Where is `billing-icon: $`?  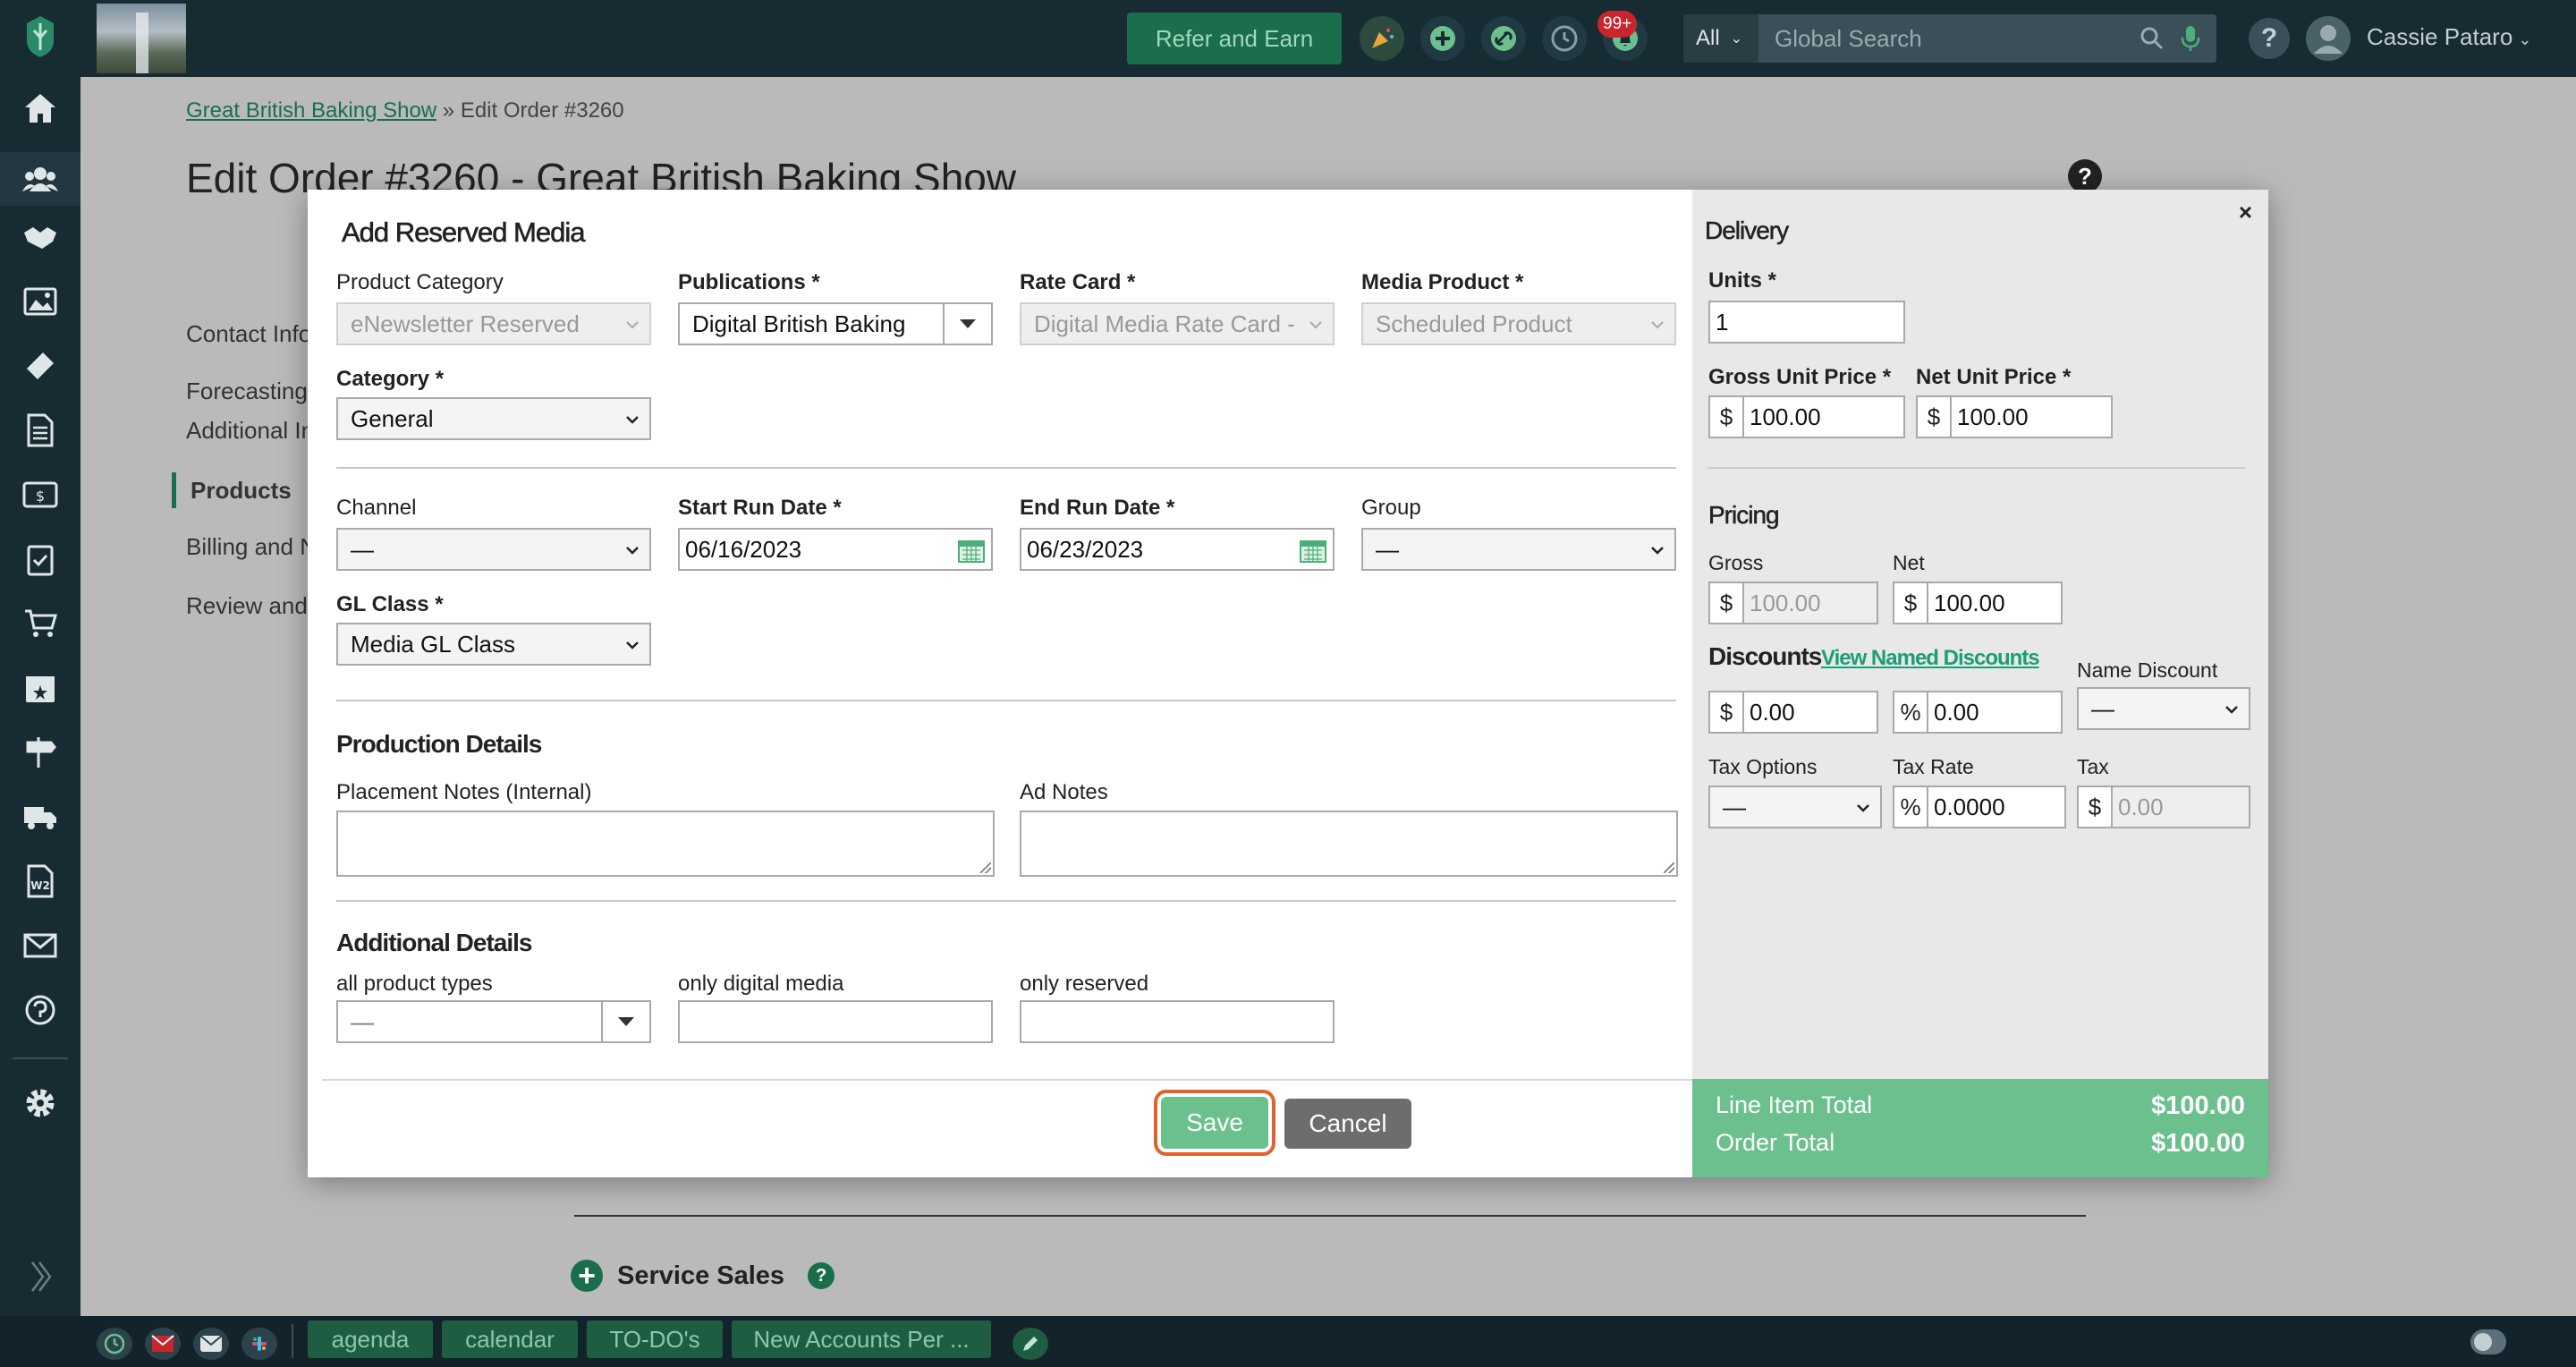 billing-icon: $ is located at coordinates (40, 494).